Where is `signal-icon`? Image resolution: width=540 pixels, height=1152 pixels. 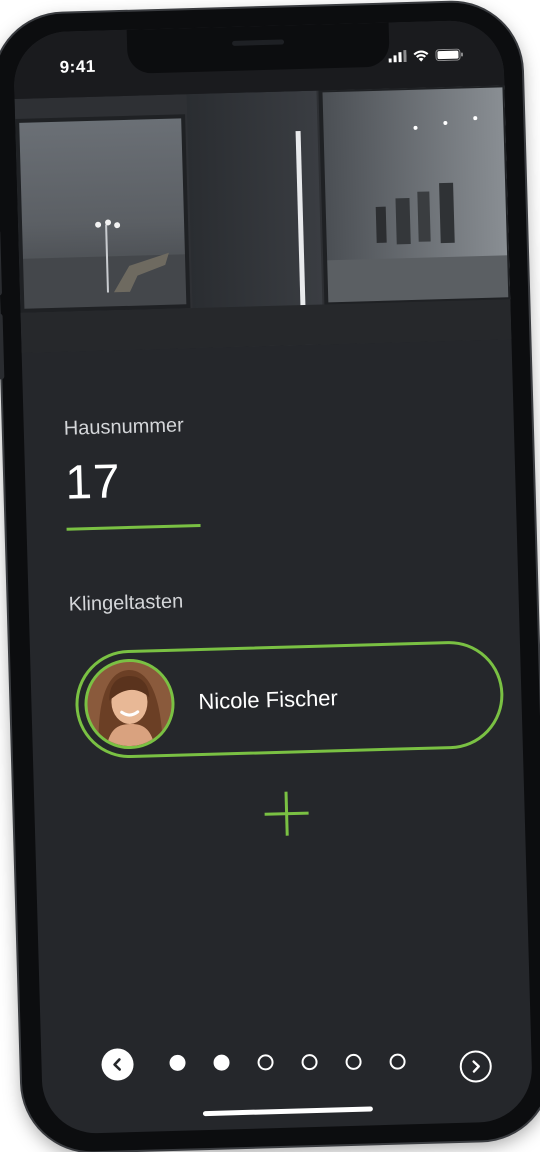
signal-icon is located at coordinates (397, 56).